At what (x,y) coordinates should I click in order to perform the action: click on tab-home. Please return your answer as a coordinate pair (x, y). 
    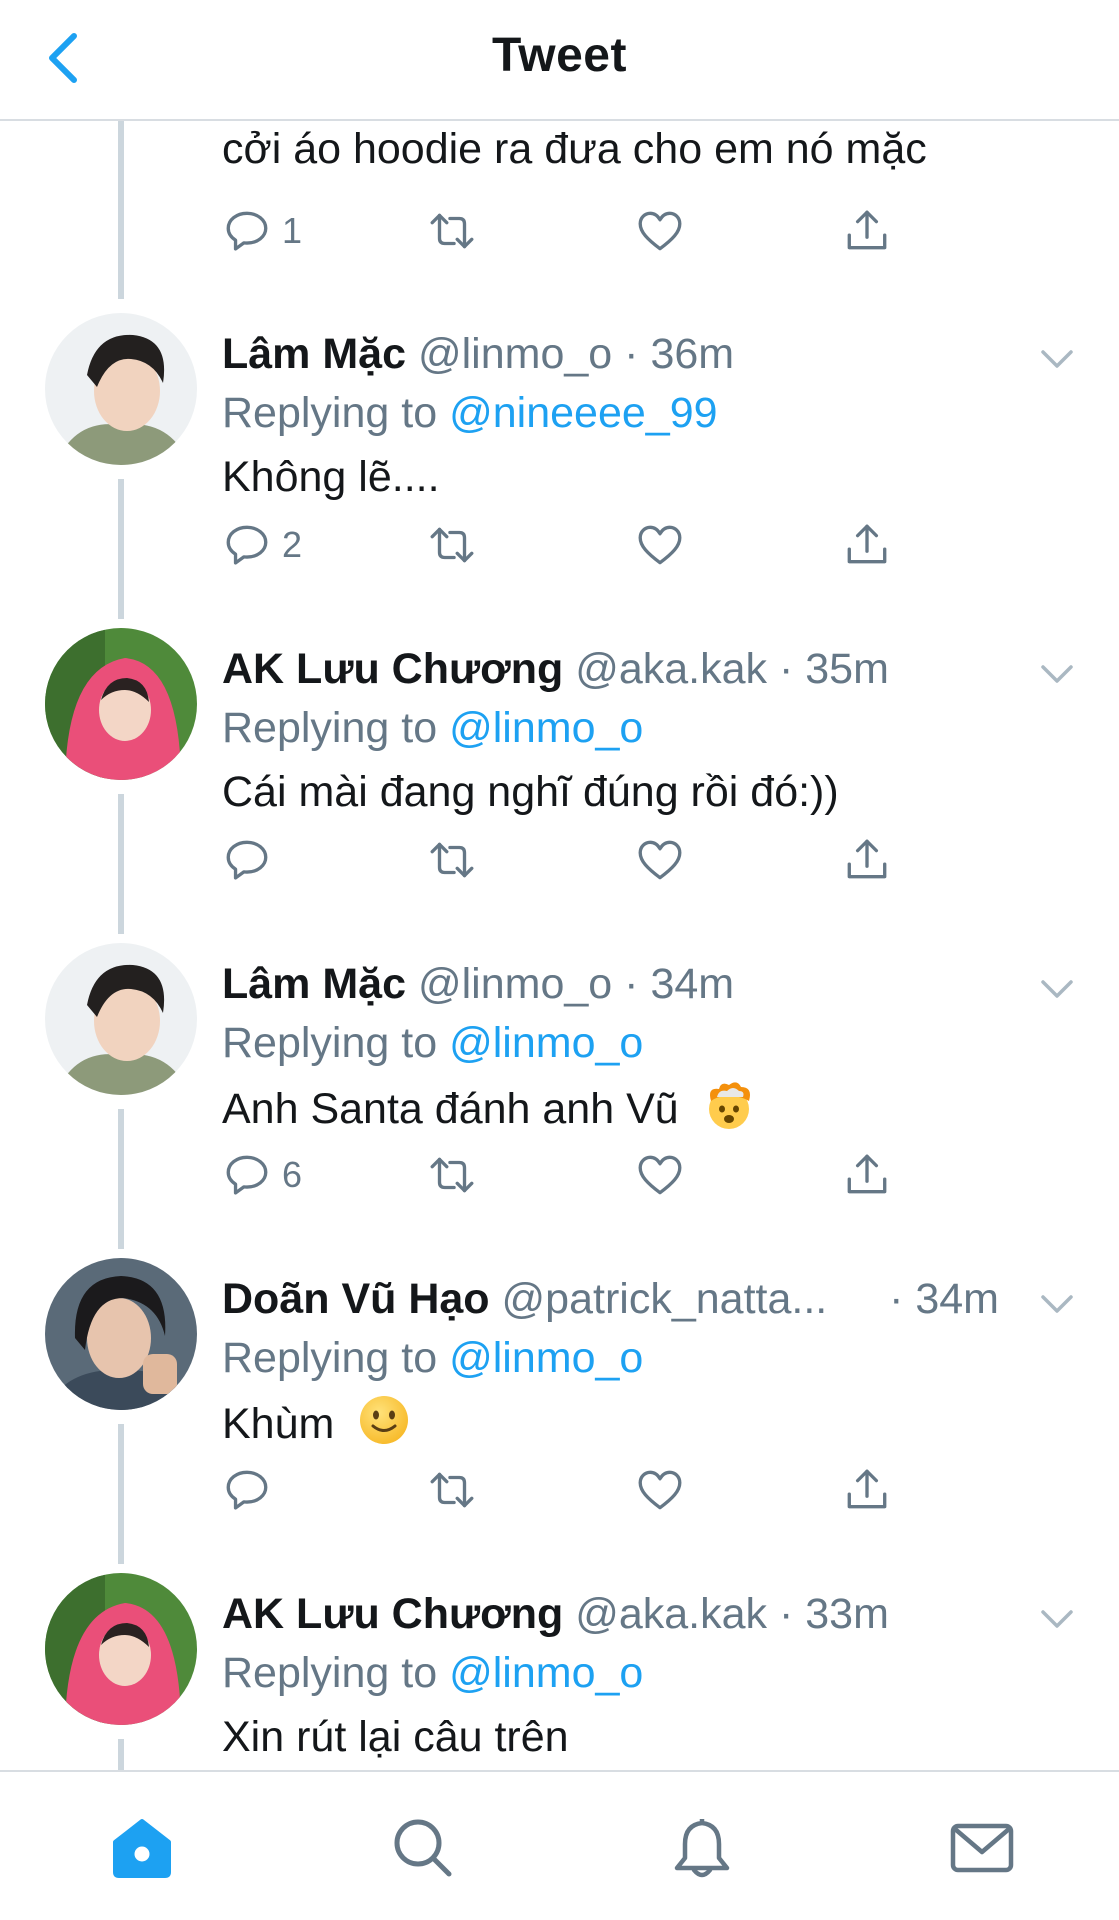
    Looking at the image, I should click on (142, 1847).